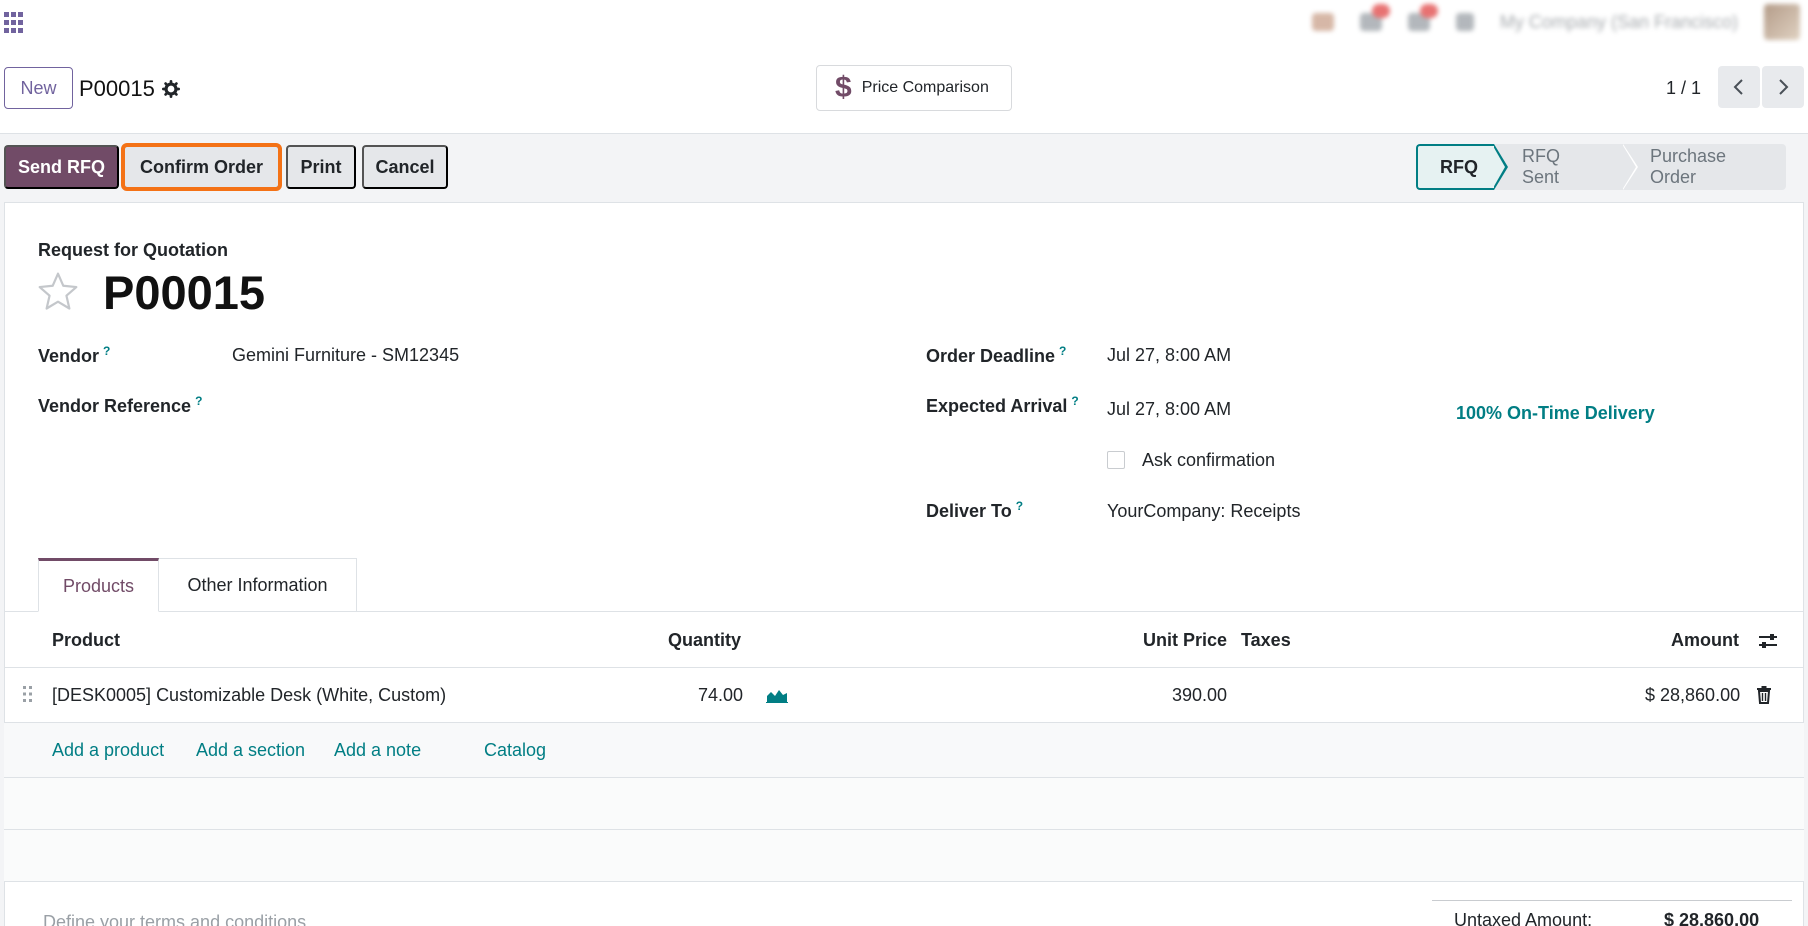 The width and height of the screenshot is (1808, 926). I want to click on form-subtitle: Request for Quotation, so click(133, 250).